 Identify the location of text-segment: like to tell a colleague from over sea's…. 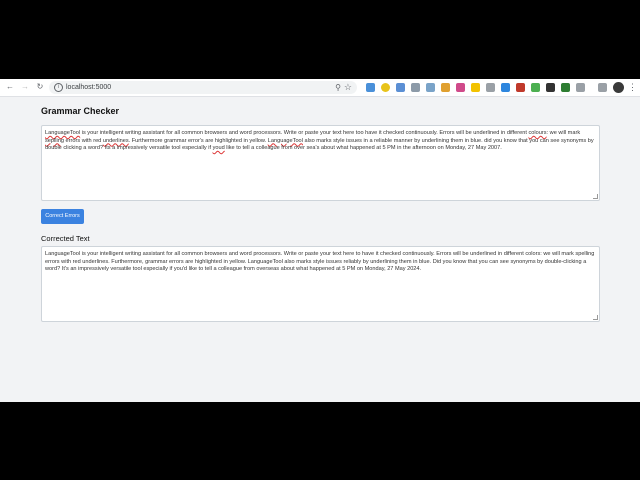
(363, 148).